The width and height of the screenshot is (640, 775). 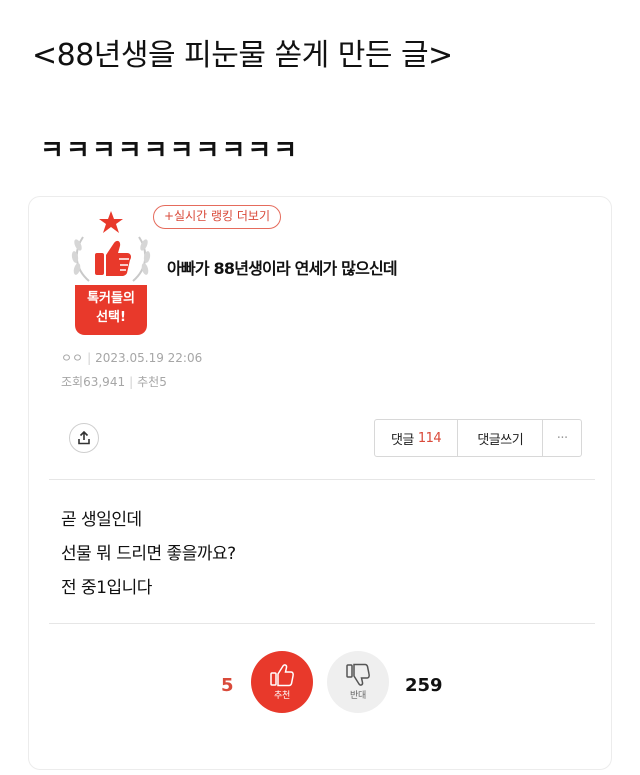 I want to click on star-icon, so click(x=111, y=222).